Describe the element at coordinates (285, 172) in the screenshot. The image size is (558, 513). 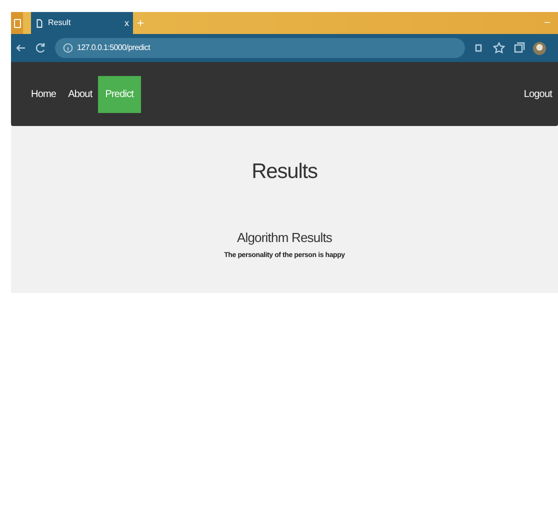
I see `page-title: Results` at that location.